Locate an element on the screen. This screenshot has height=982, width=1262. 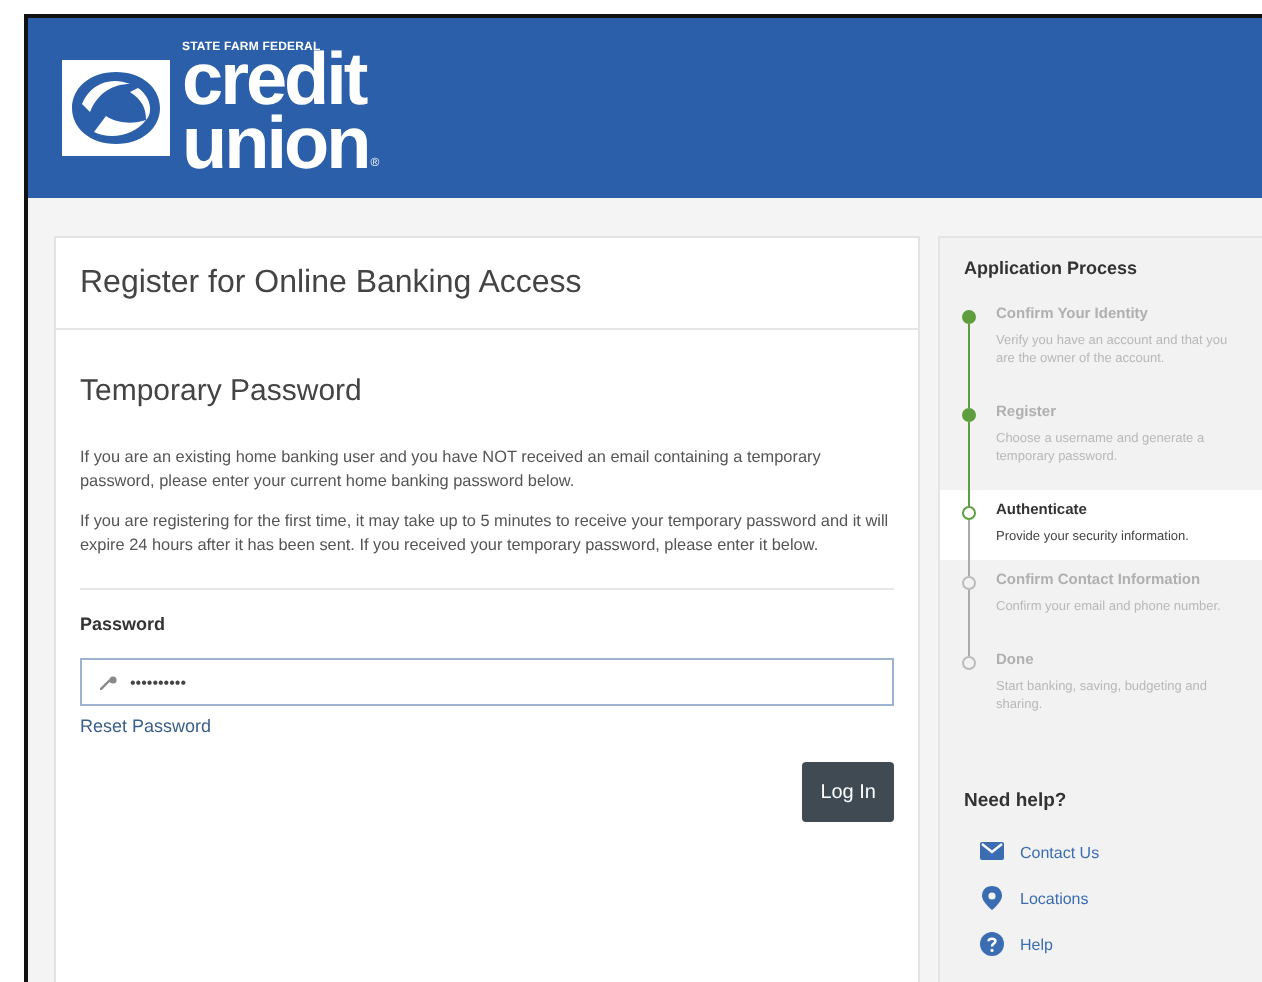
logo-wordmark: union is located at coordinates (275, 142).